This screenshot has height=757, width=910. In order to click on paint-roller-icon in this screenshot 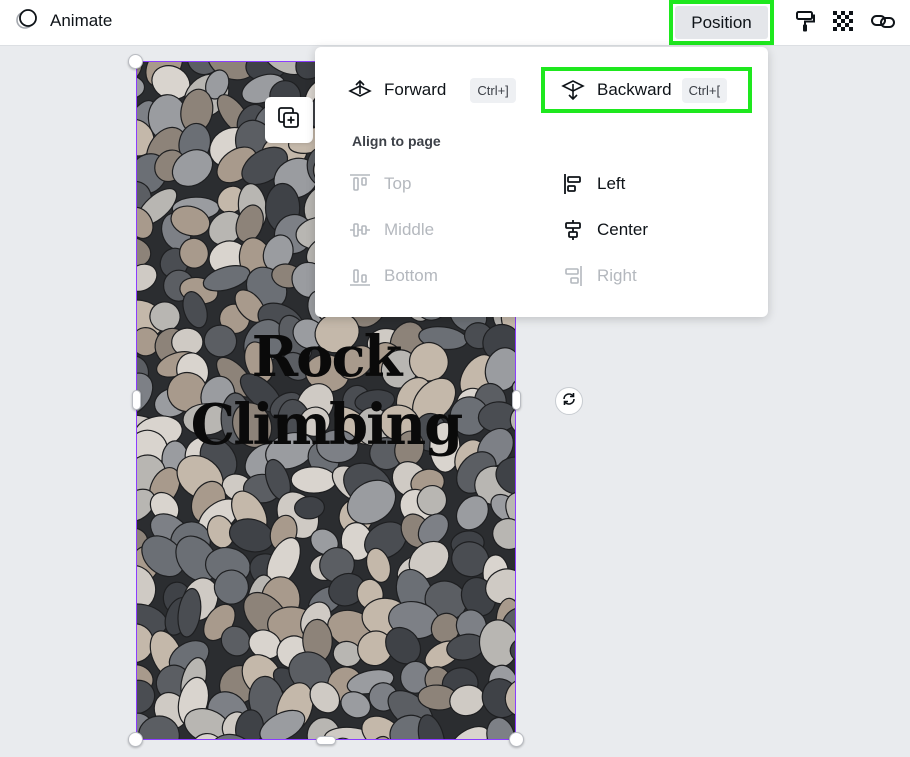, I will do `click(805, 21)`.